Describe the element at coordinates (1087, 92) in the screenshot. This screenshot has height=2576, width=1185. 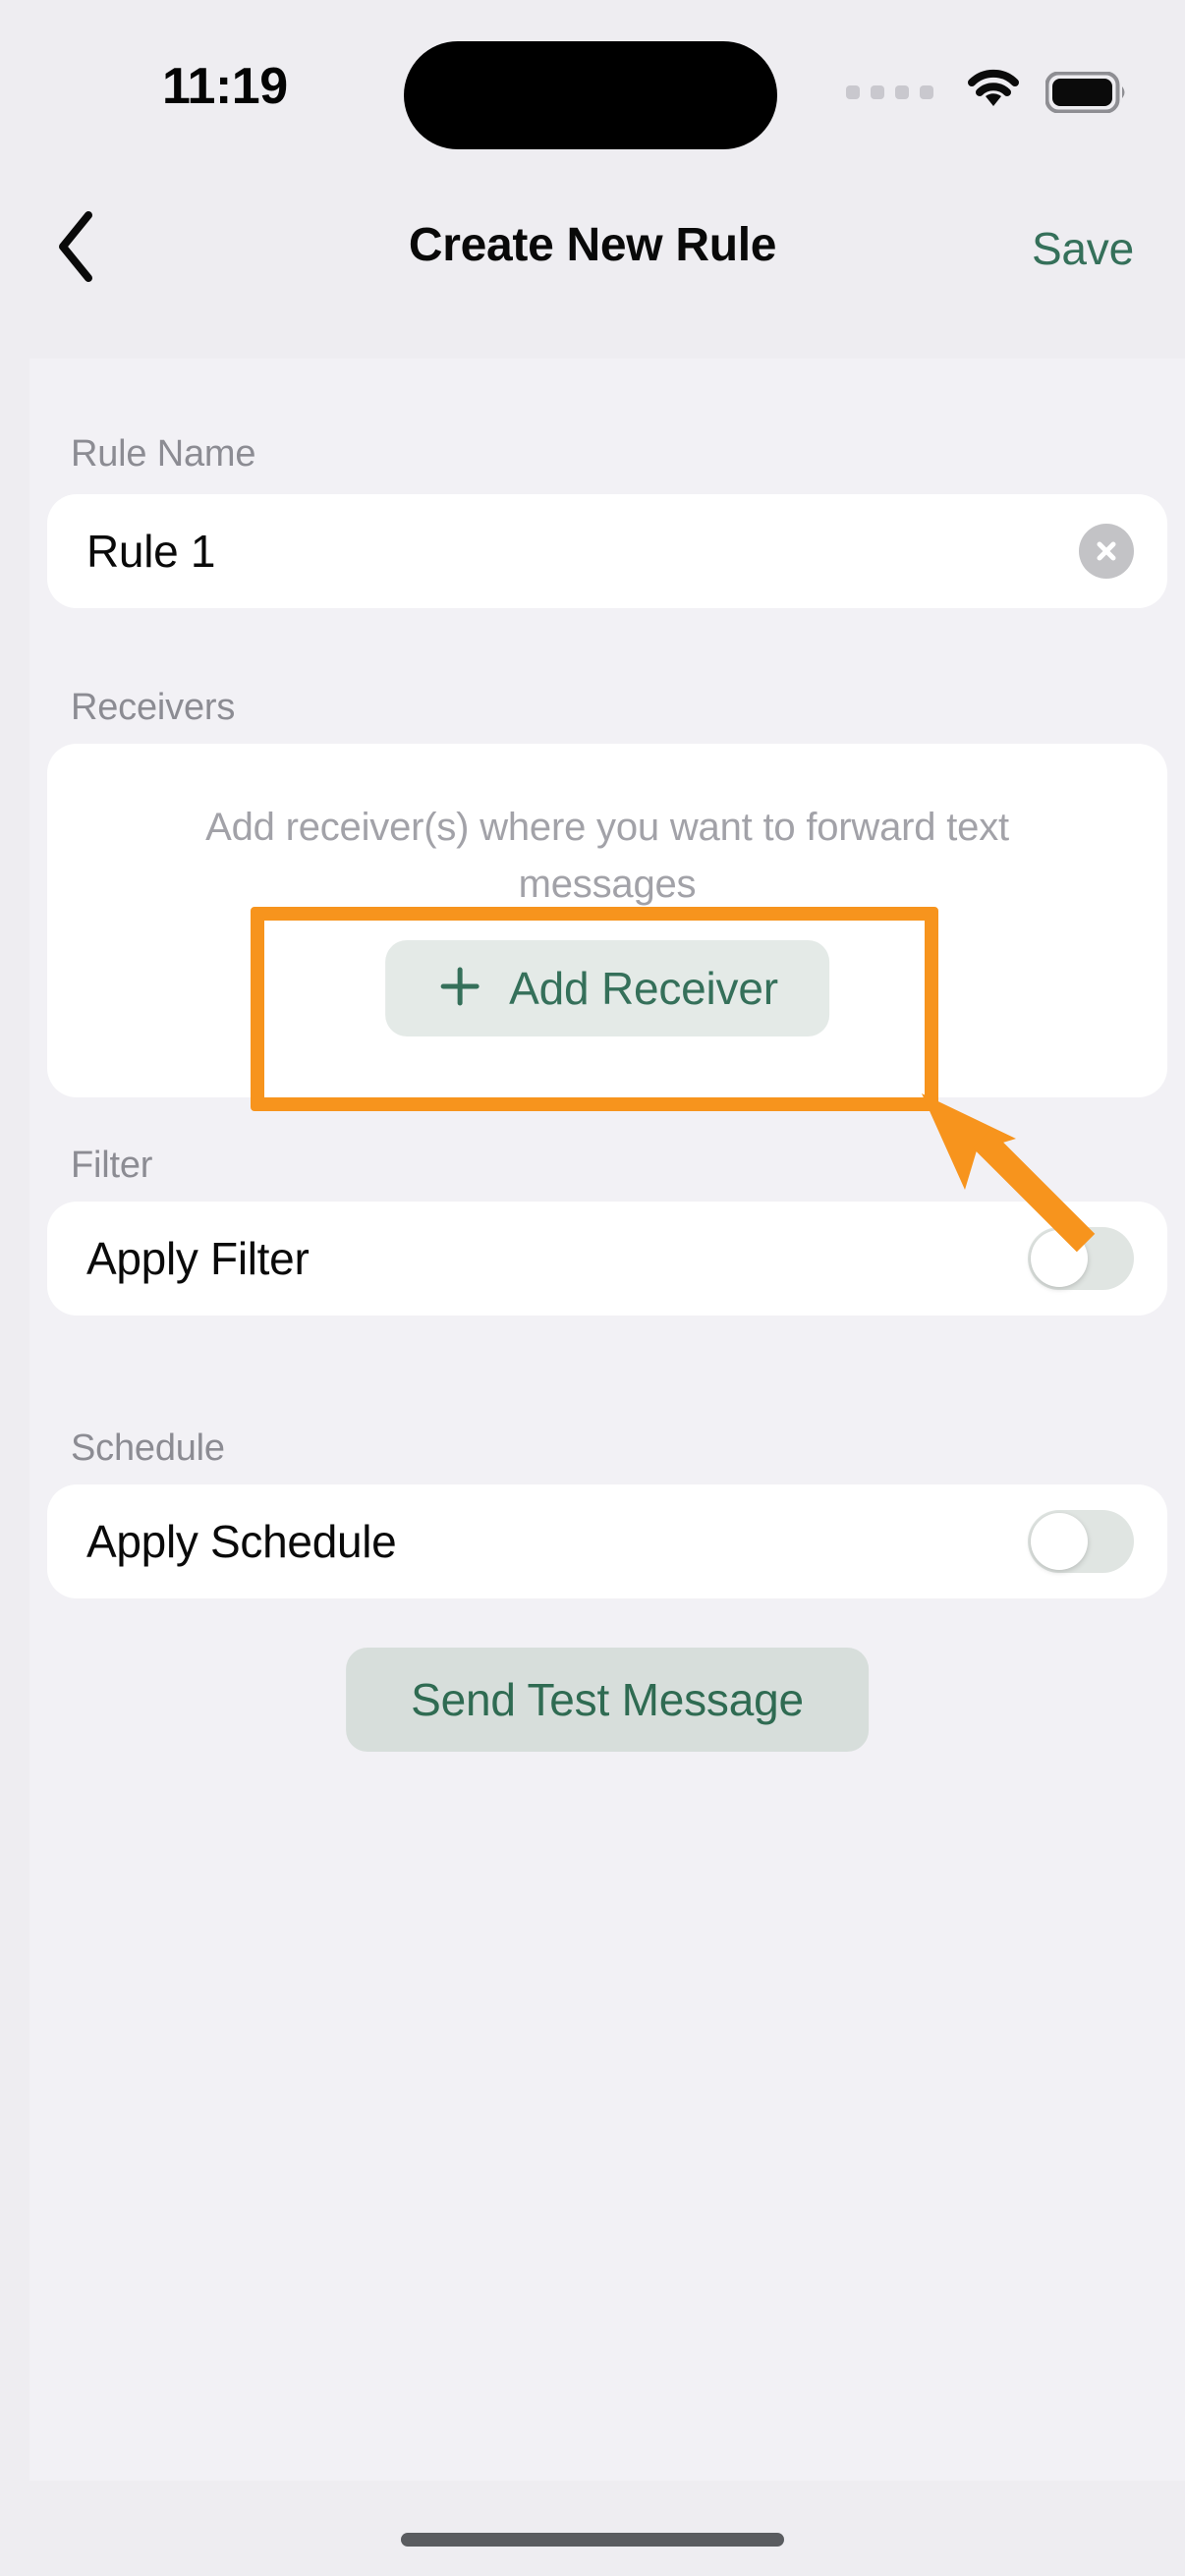
I see `battery-full-icon` at that location.